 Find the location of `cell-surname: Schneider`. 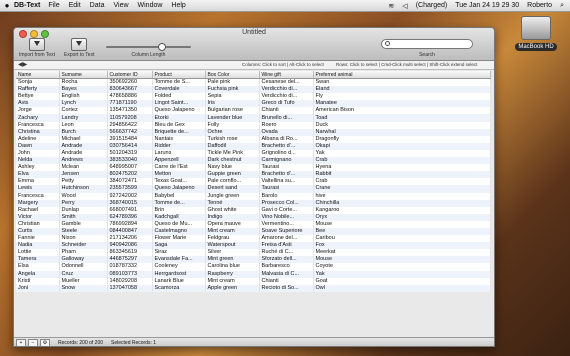

cell-surname: Schneider is located at coordinates (83, 246).